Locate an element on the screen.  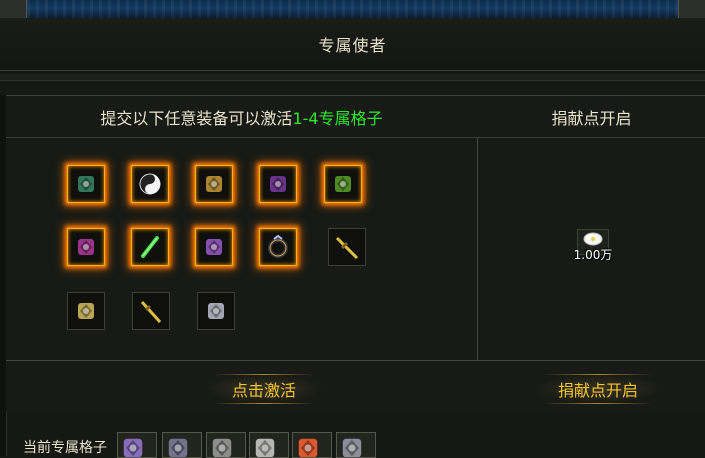
dark-ring-icon is located at coordinates (278, 246).